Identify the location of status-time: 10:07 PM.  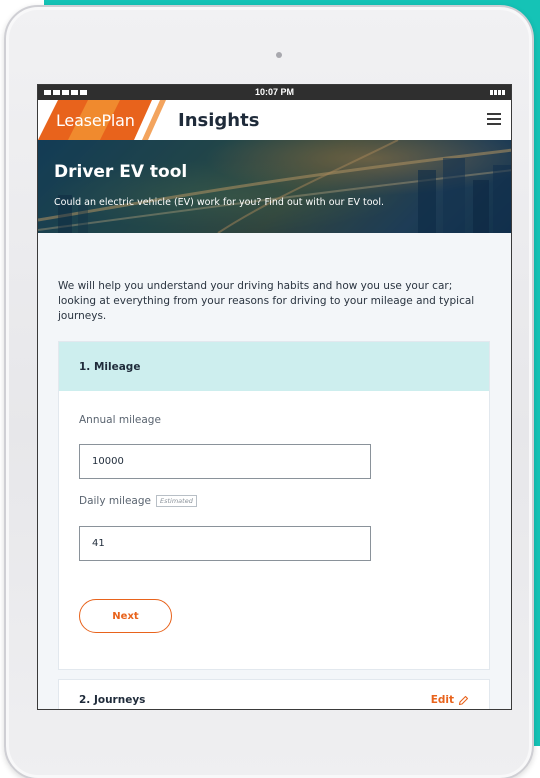
(274, 92).